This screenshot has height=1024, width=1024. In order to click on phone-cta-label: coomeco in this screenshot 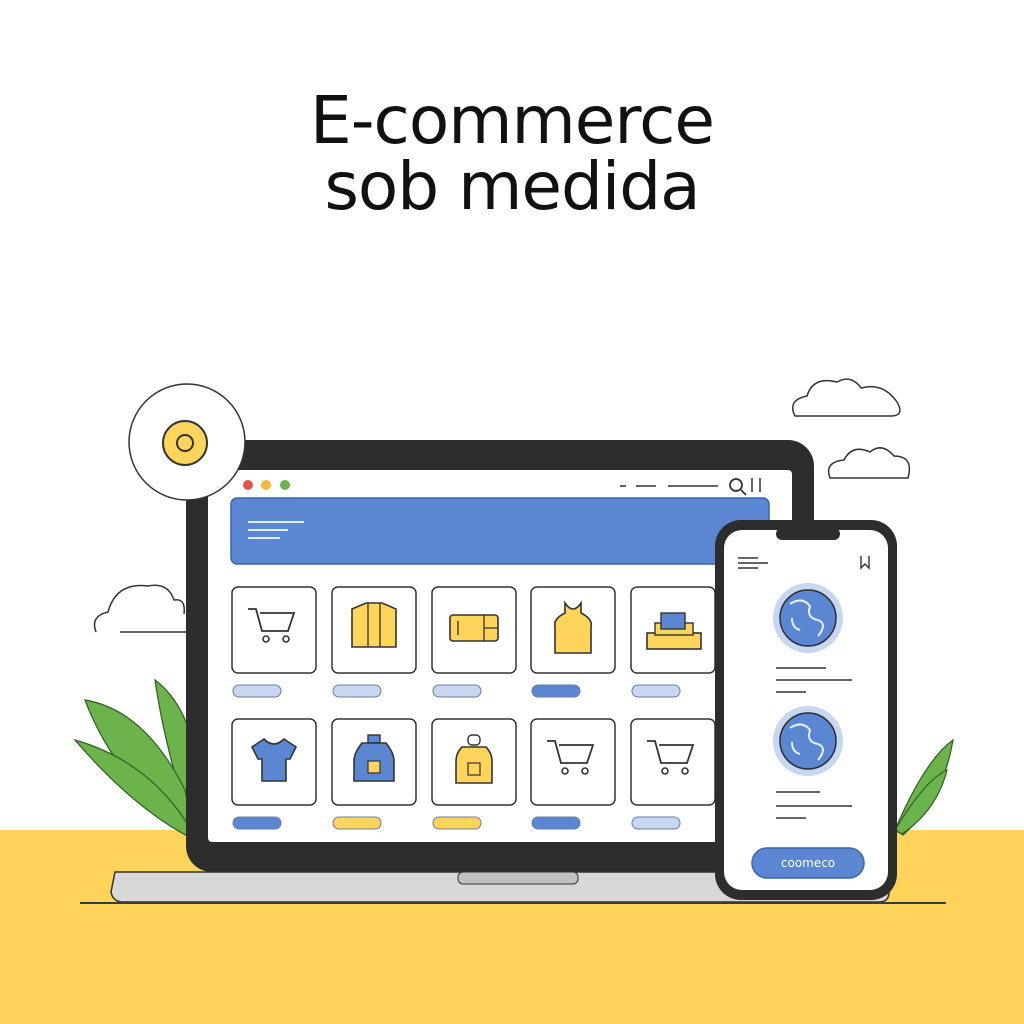, I will do `click(808, 863)`.